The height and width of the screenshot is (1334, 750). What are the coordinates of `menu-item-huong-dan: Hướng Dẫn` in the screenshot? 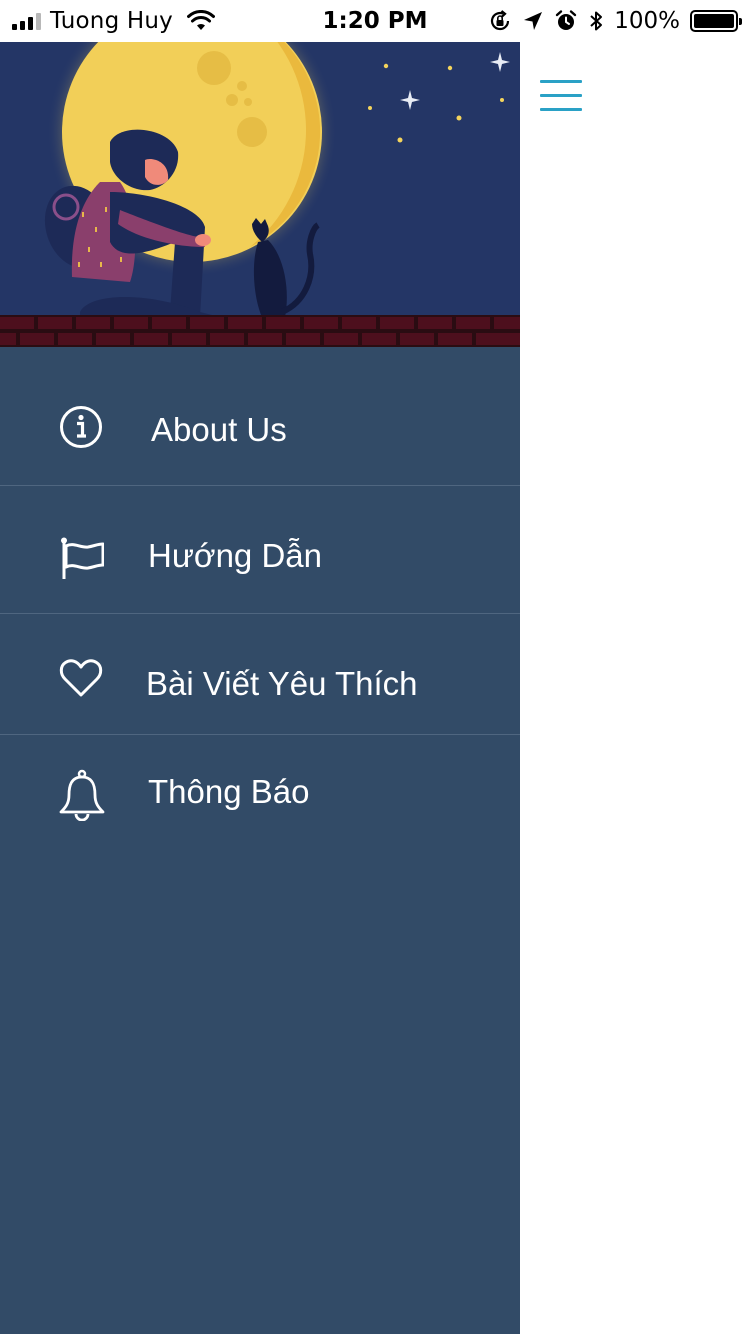 It's located at (260, 549).